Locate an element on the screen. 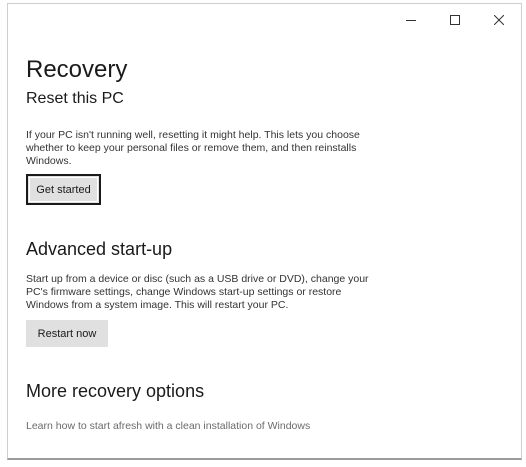  get-started-button: Get started is located at coordinates (63, 189).